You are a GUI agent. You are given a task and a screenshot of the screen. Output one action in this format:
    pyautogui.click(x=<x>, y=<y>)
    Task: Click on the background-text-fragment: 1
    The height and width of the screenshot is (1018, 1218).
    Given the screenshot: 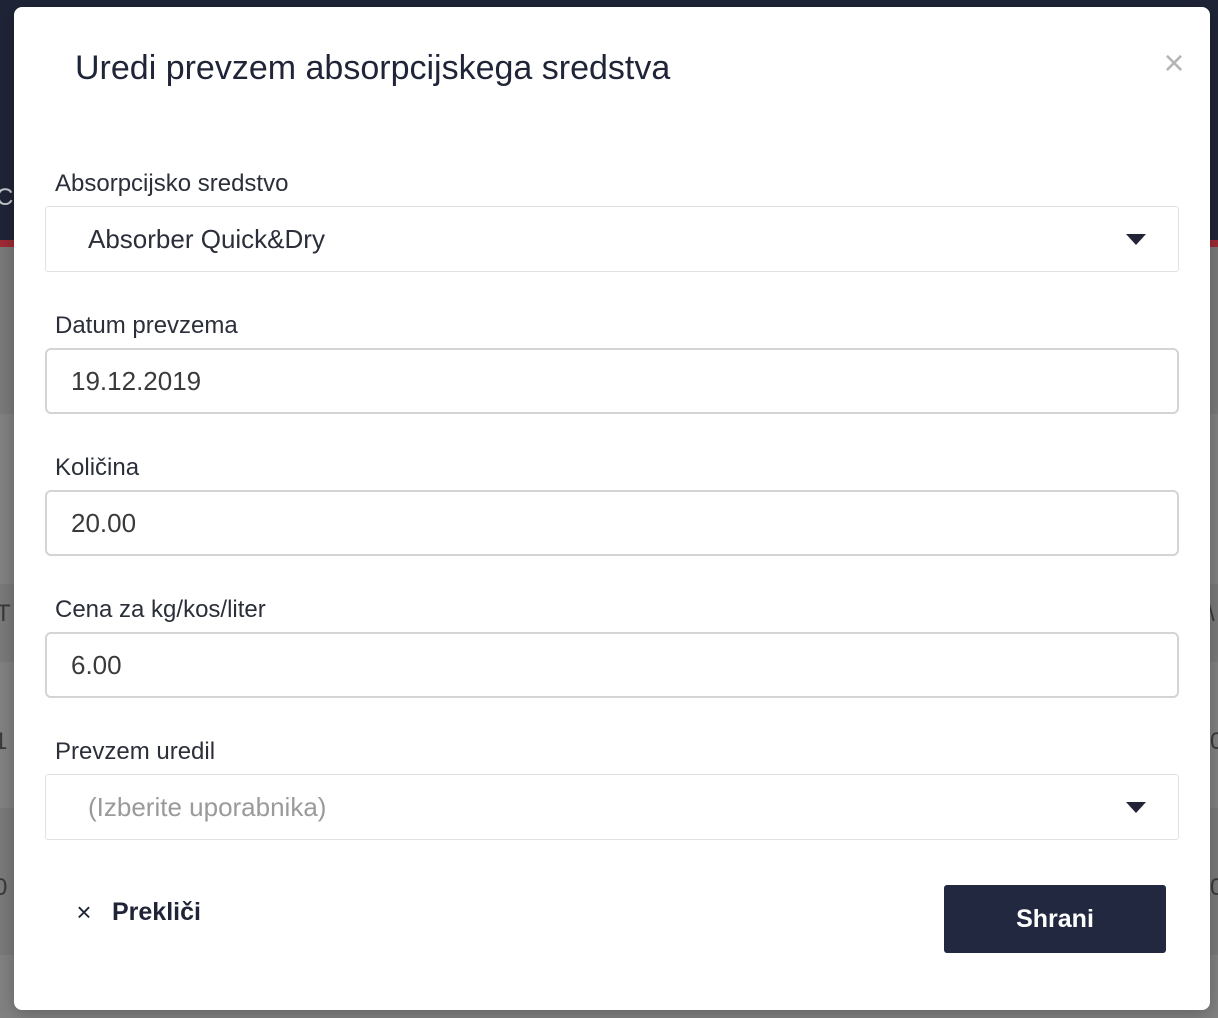 What is the action you would take?
    pyautogui.click(x=4, y=741)
    